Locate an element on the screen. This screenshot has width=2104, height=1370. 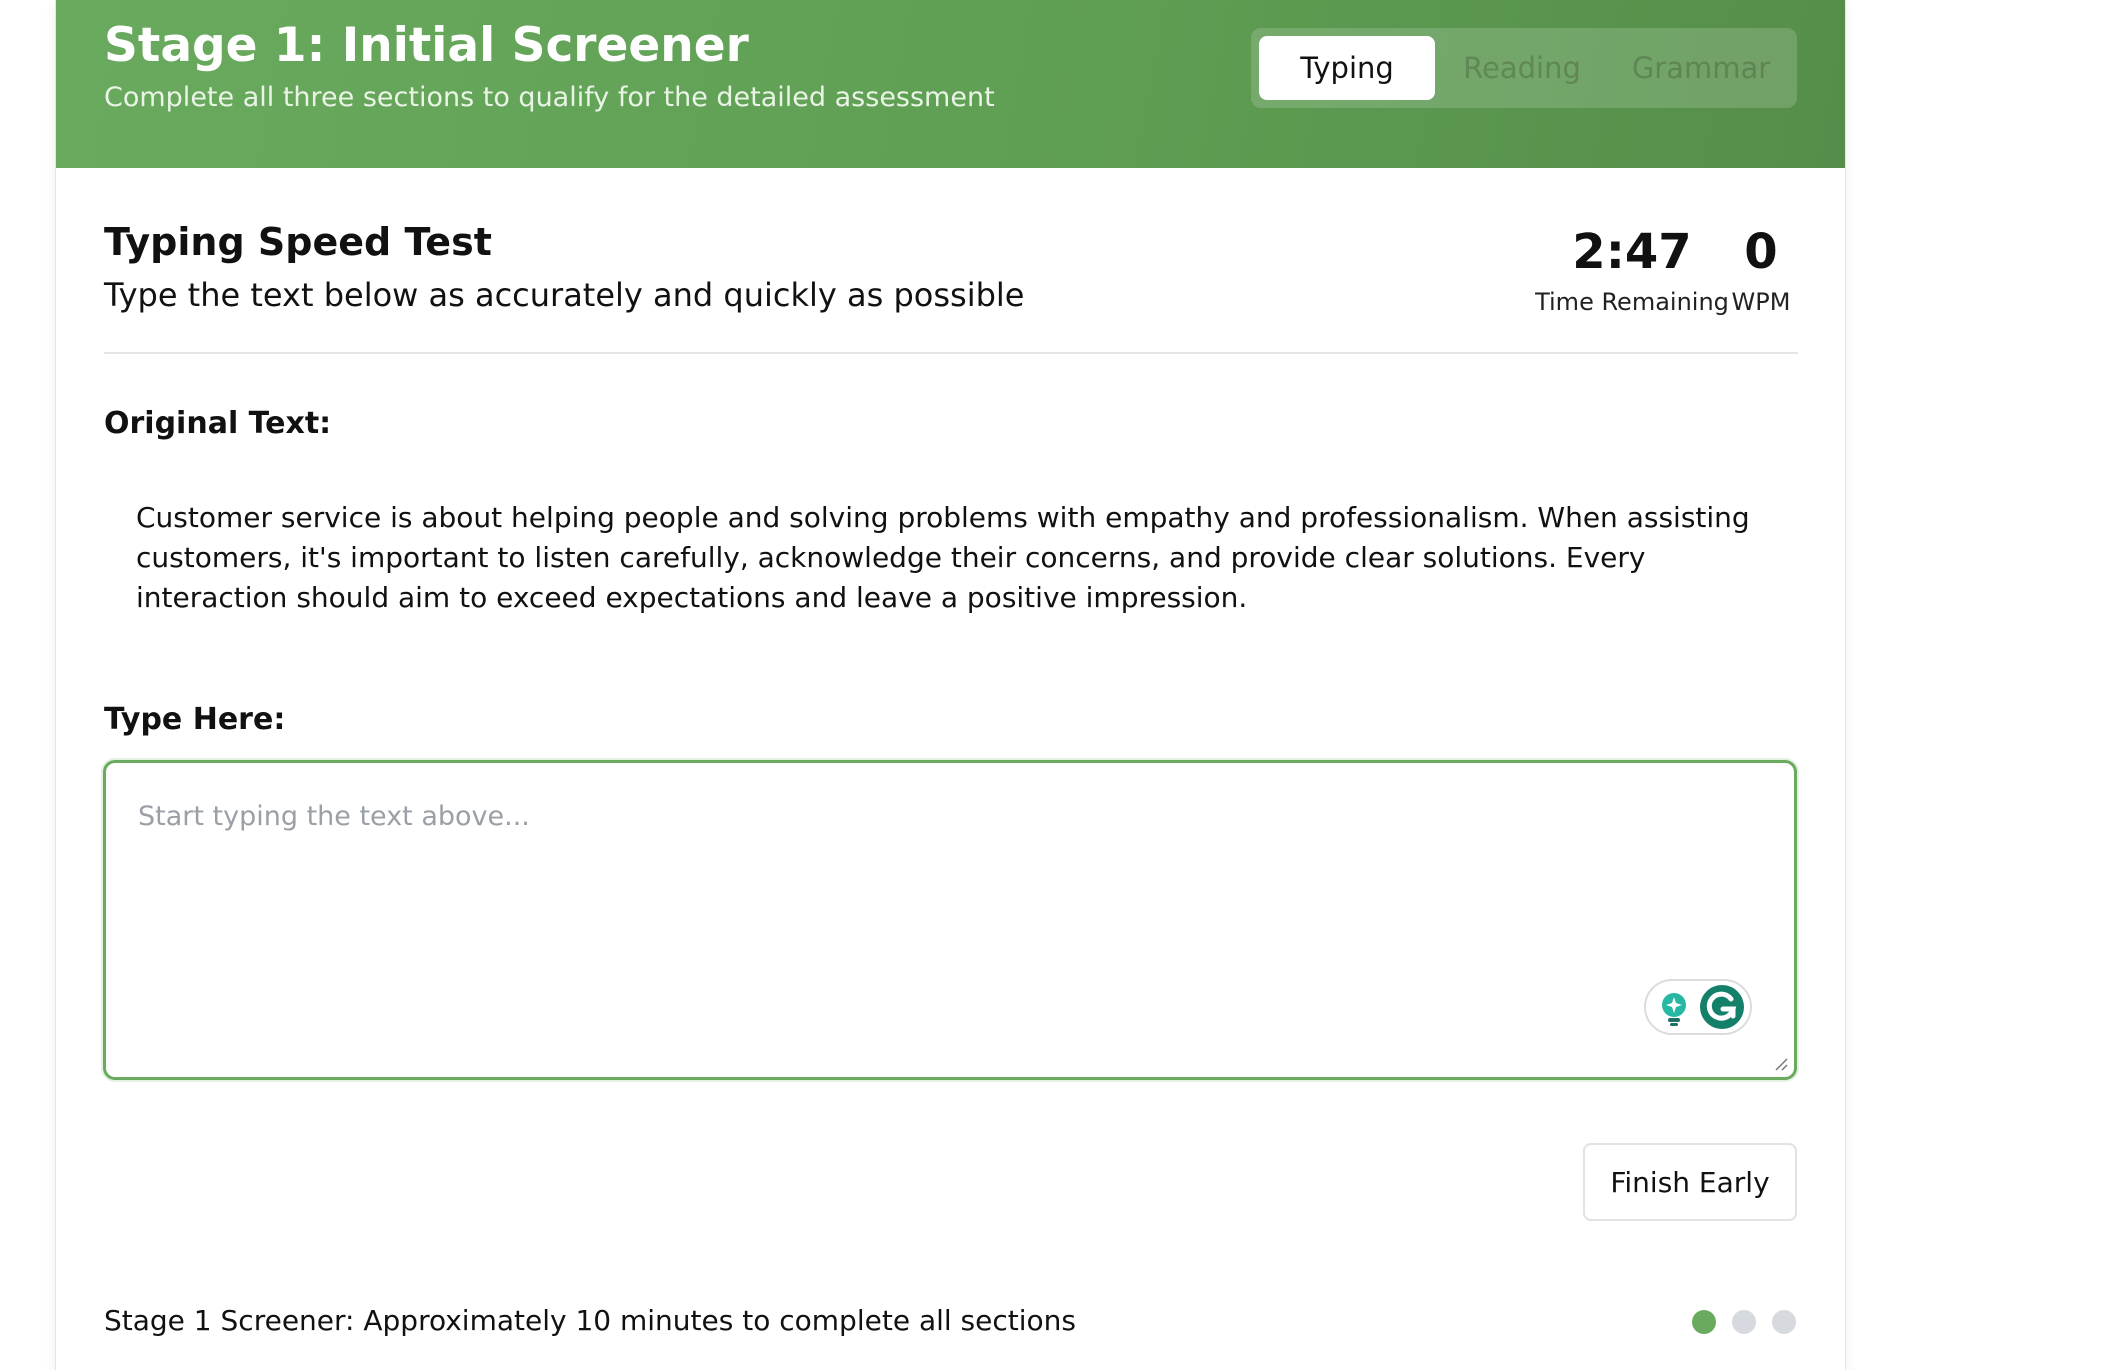
tab-reading: Reading is located at coordinates (1522, 68).